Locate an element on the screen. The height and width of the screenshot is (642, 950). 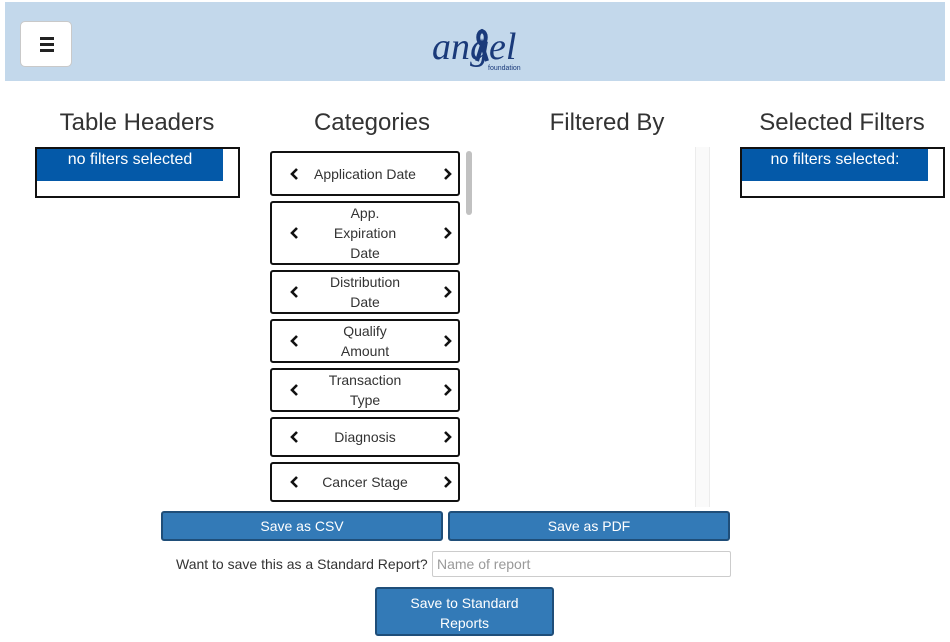
category-label: Diagnosis is located at coordinates (365, 437).